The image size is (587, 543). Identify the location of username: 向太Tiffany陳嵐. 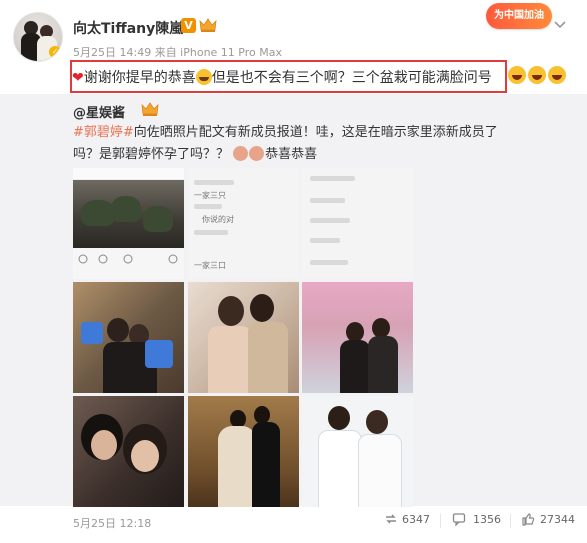
(128, 28).